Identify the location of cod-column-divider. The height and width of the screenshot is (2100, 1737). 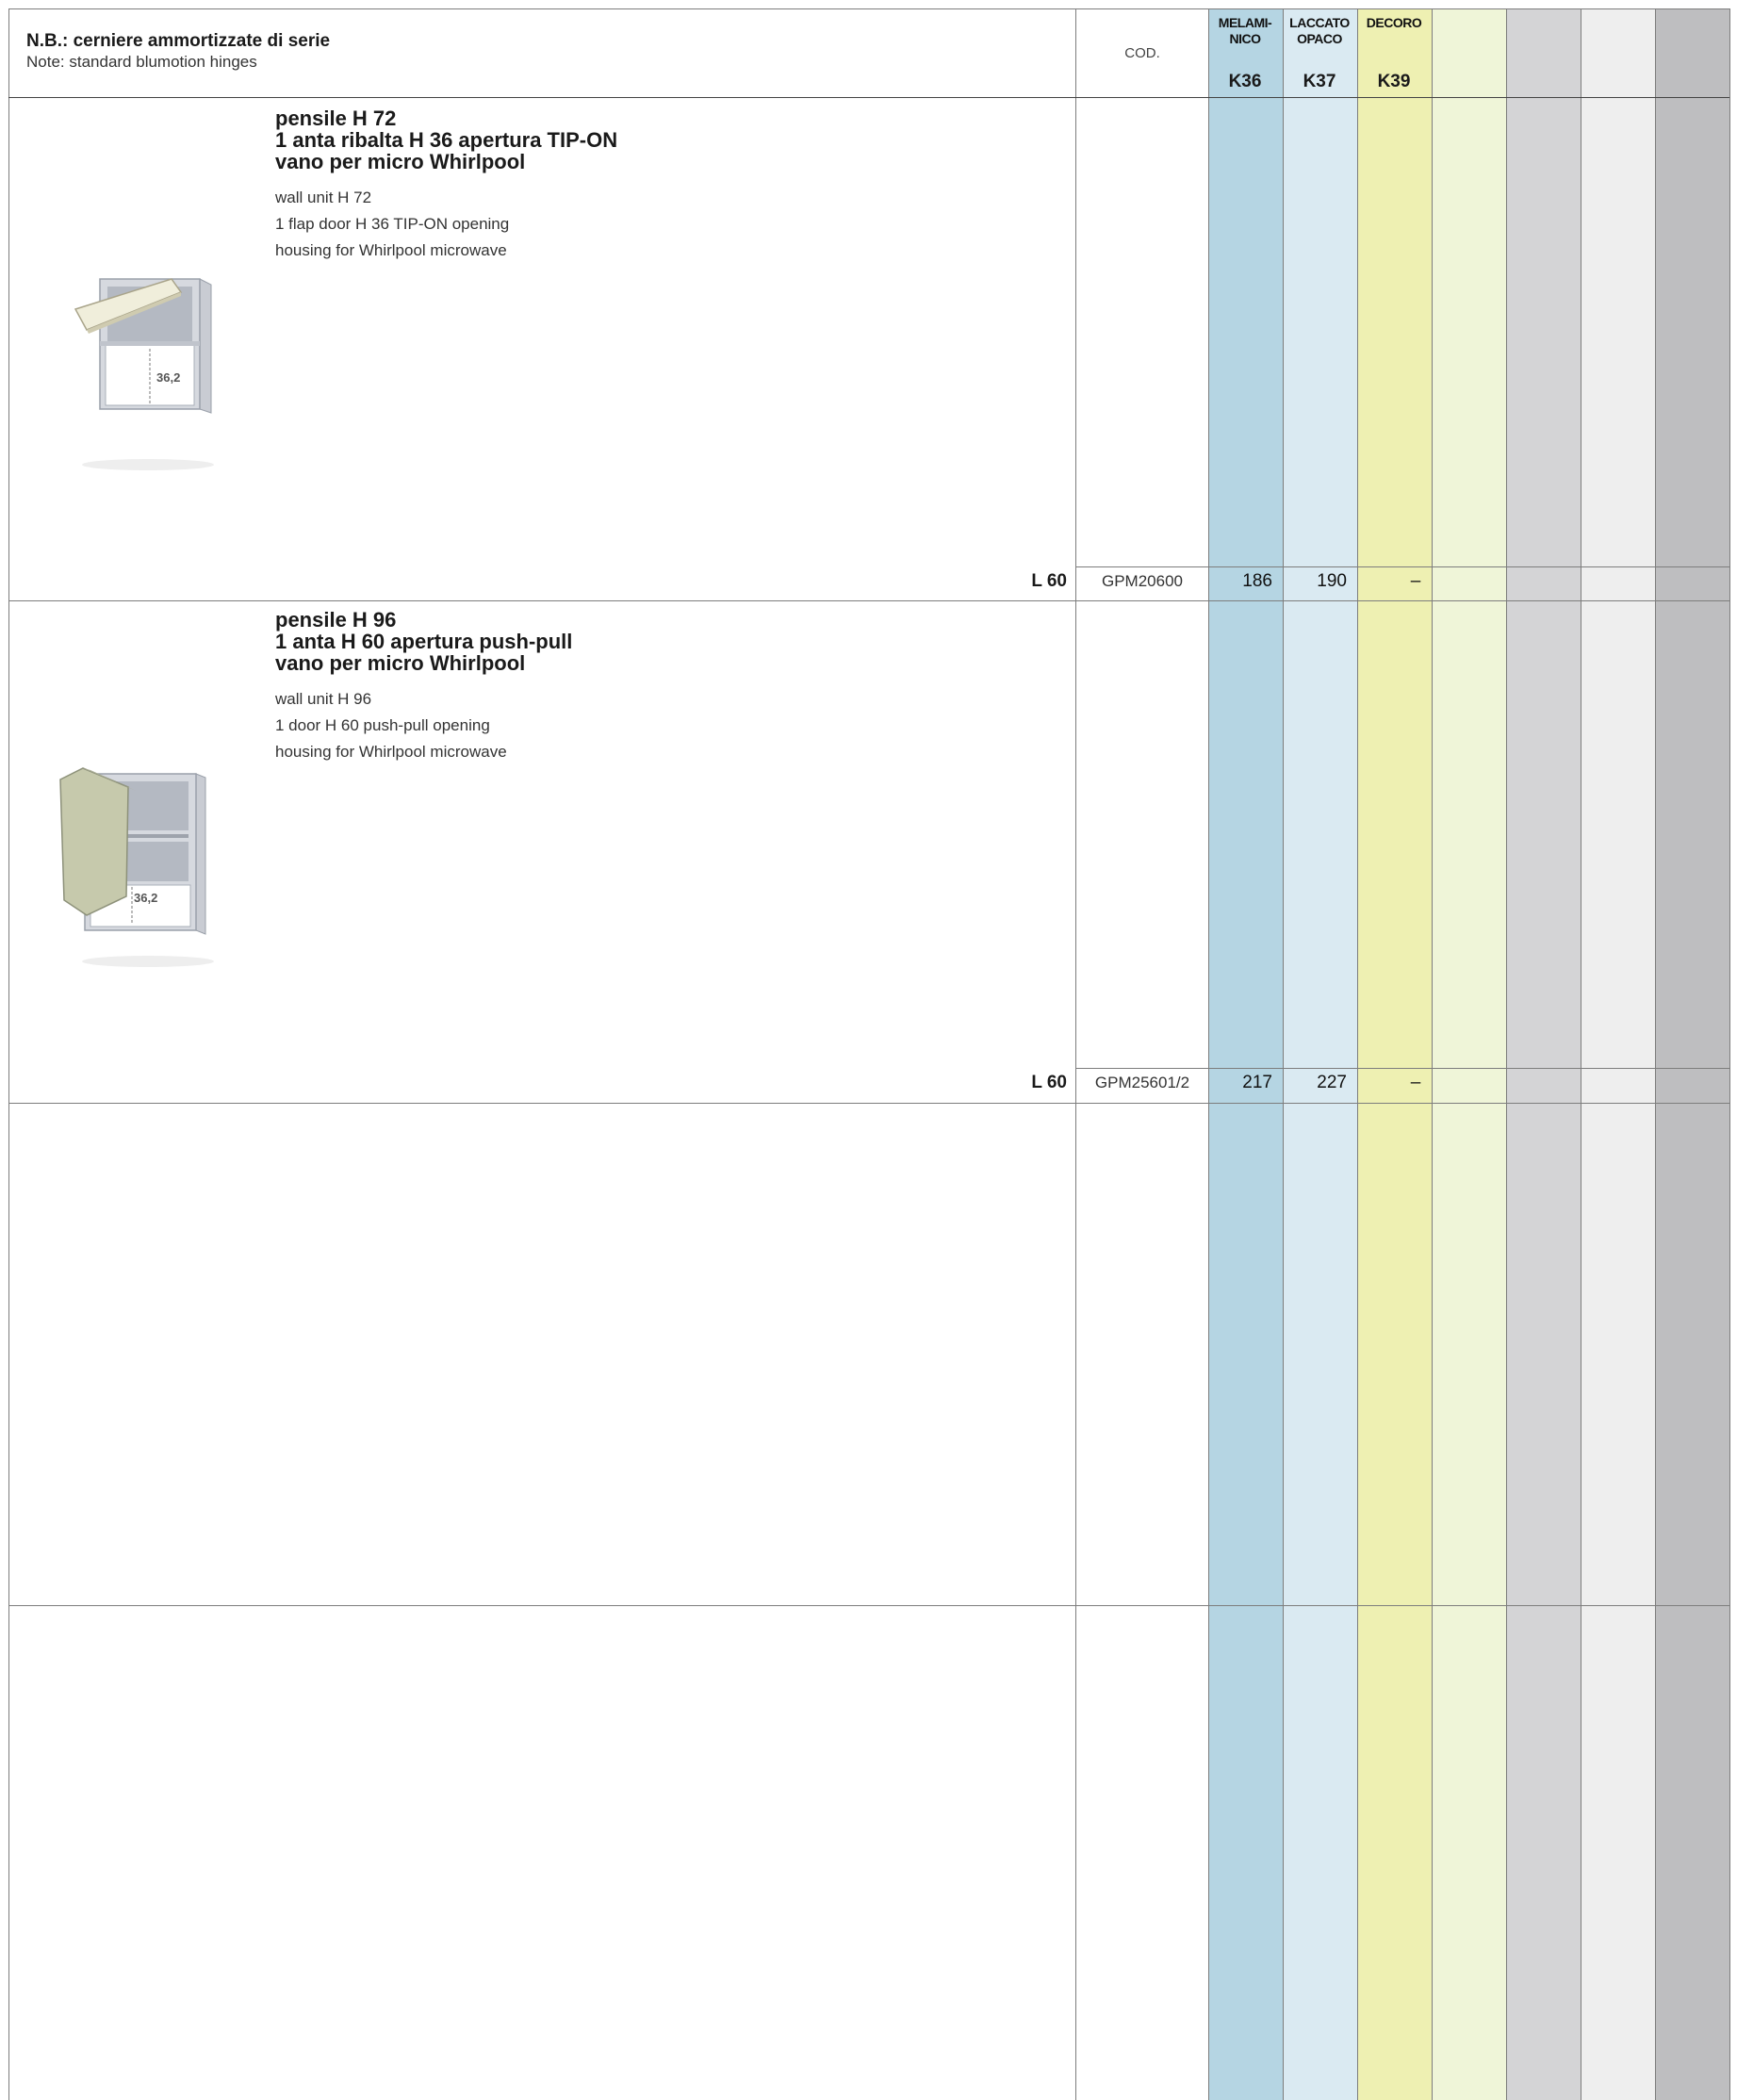
(1075, 1054).